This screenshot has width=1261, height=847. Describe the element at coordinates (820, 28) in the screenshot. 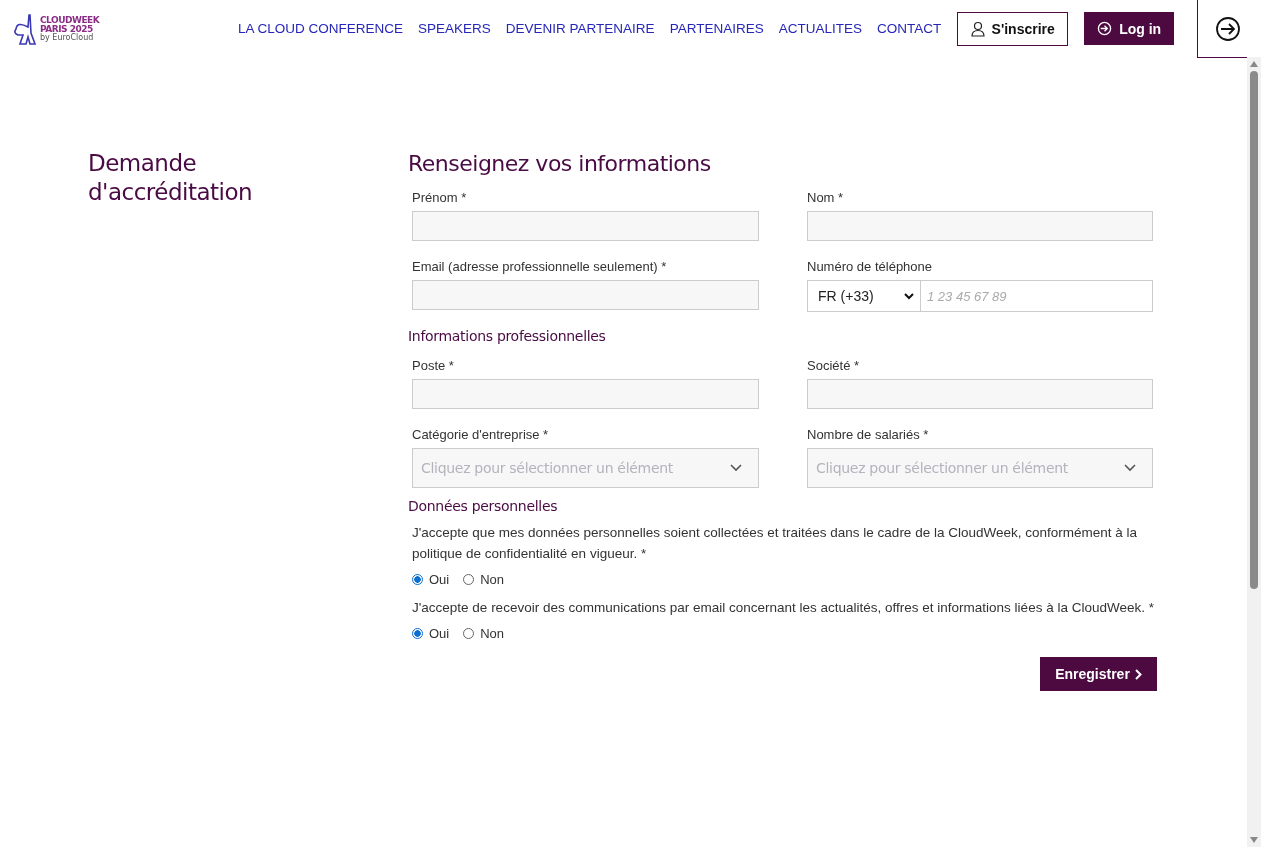

I see `nav-link: ACTUALITES` at that location.